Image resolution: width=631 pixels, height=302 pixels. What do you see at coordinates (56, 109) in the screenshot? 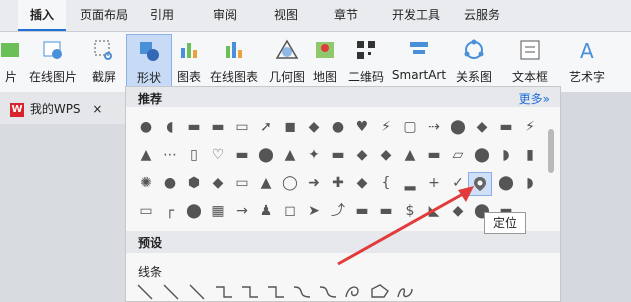
I see `doc-tab-mywps: W 我的WPS ×` at bounding box center [56, 109].